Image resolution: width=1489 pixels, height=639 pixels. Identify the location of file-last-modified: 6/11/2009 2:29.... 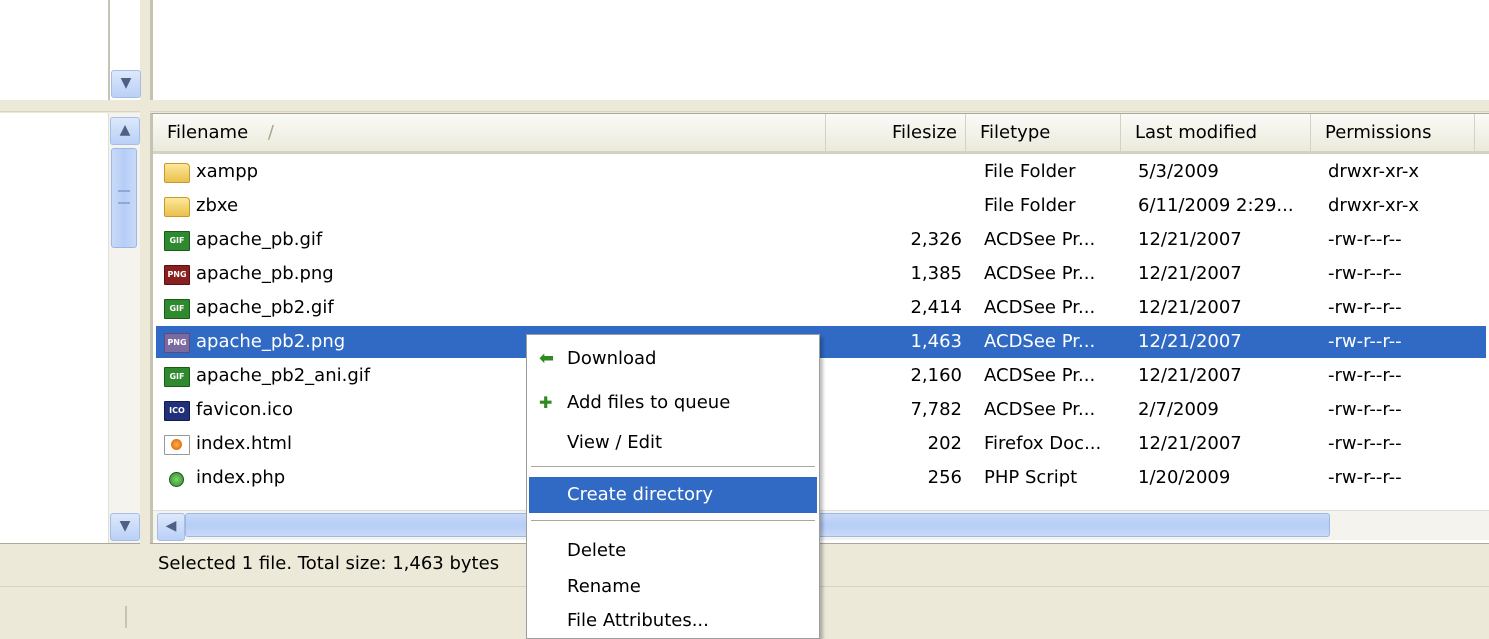
(1216, 205).